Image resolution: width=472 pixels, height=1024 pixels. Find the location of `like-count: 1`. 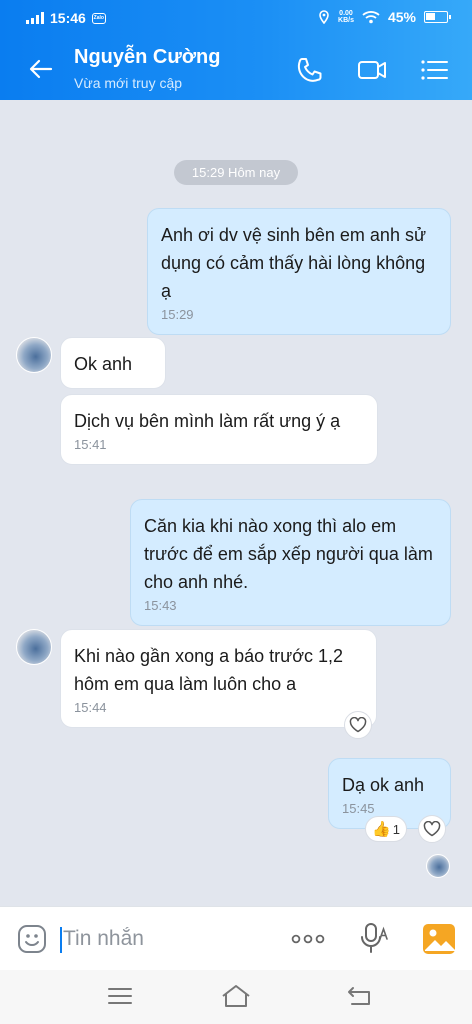

like-count: 1 is located at coordinates (396, 829).